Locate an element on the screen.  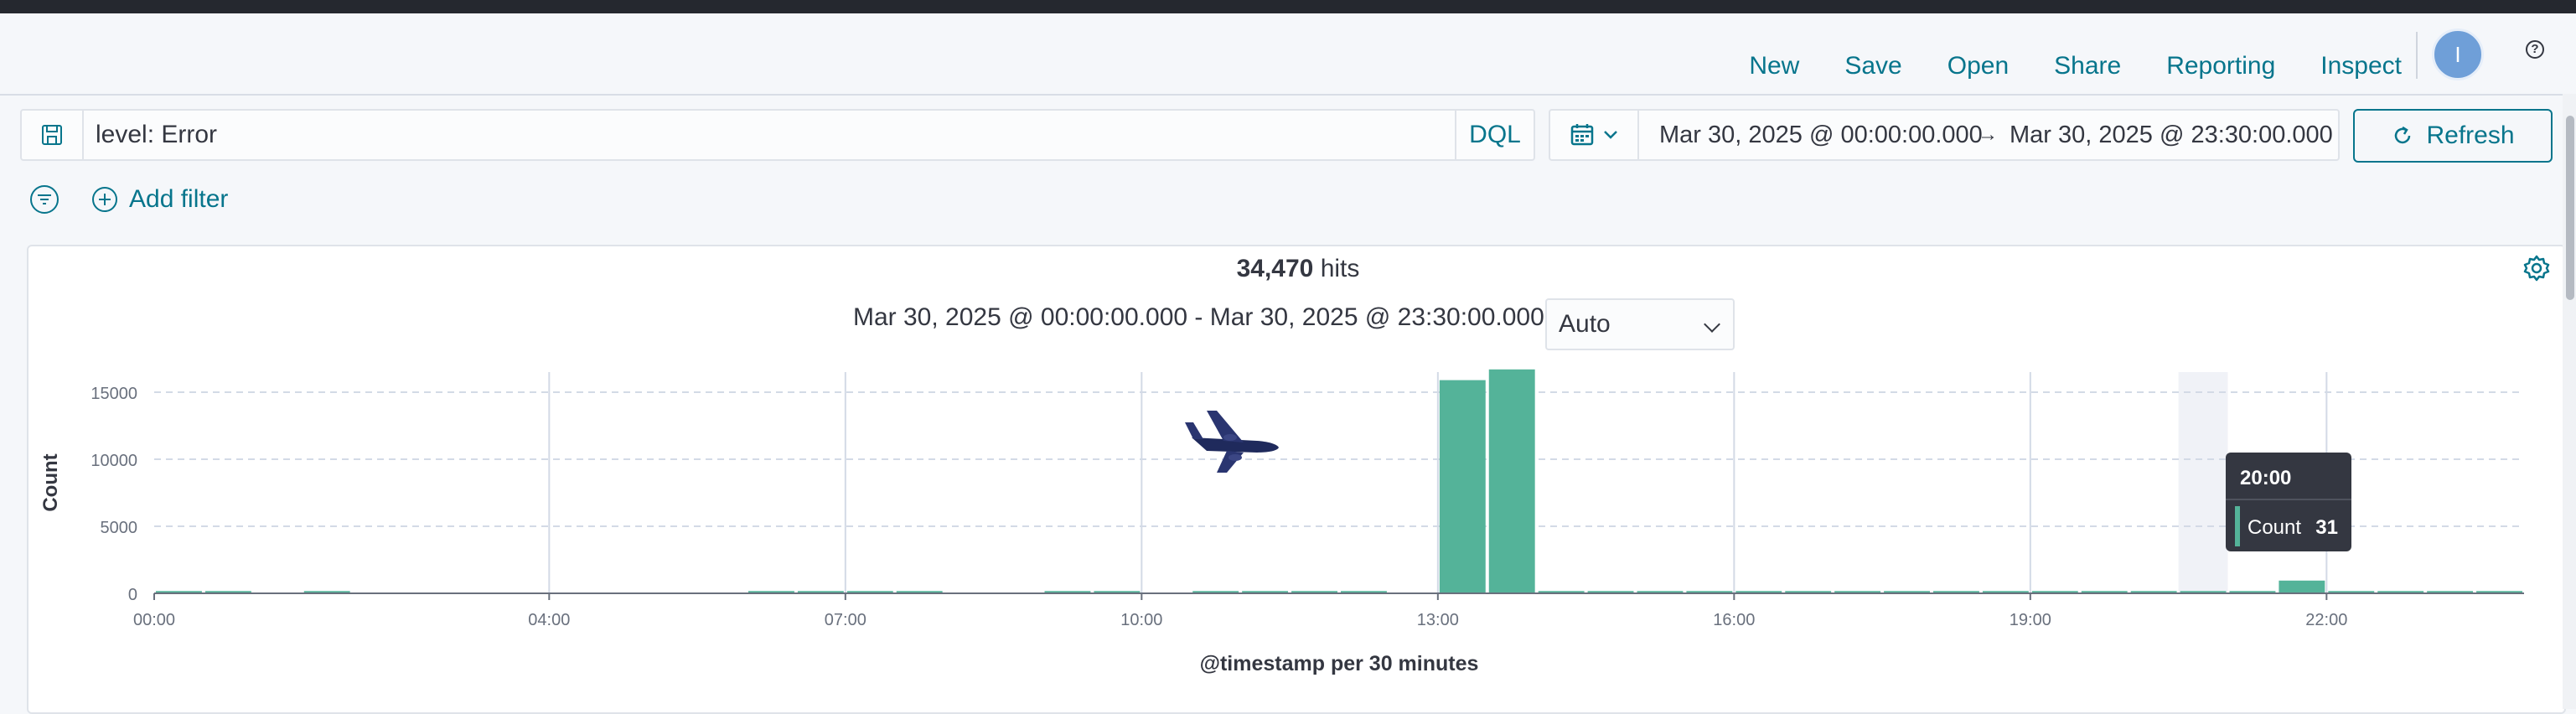
menu-share: Share is located at coordinates (2087, 66).